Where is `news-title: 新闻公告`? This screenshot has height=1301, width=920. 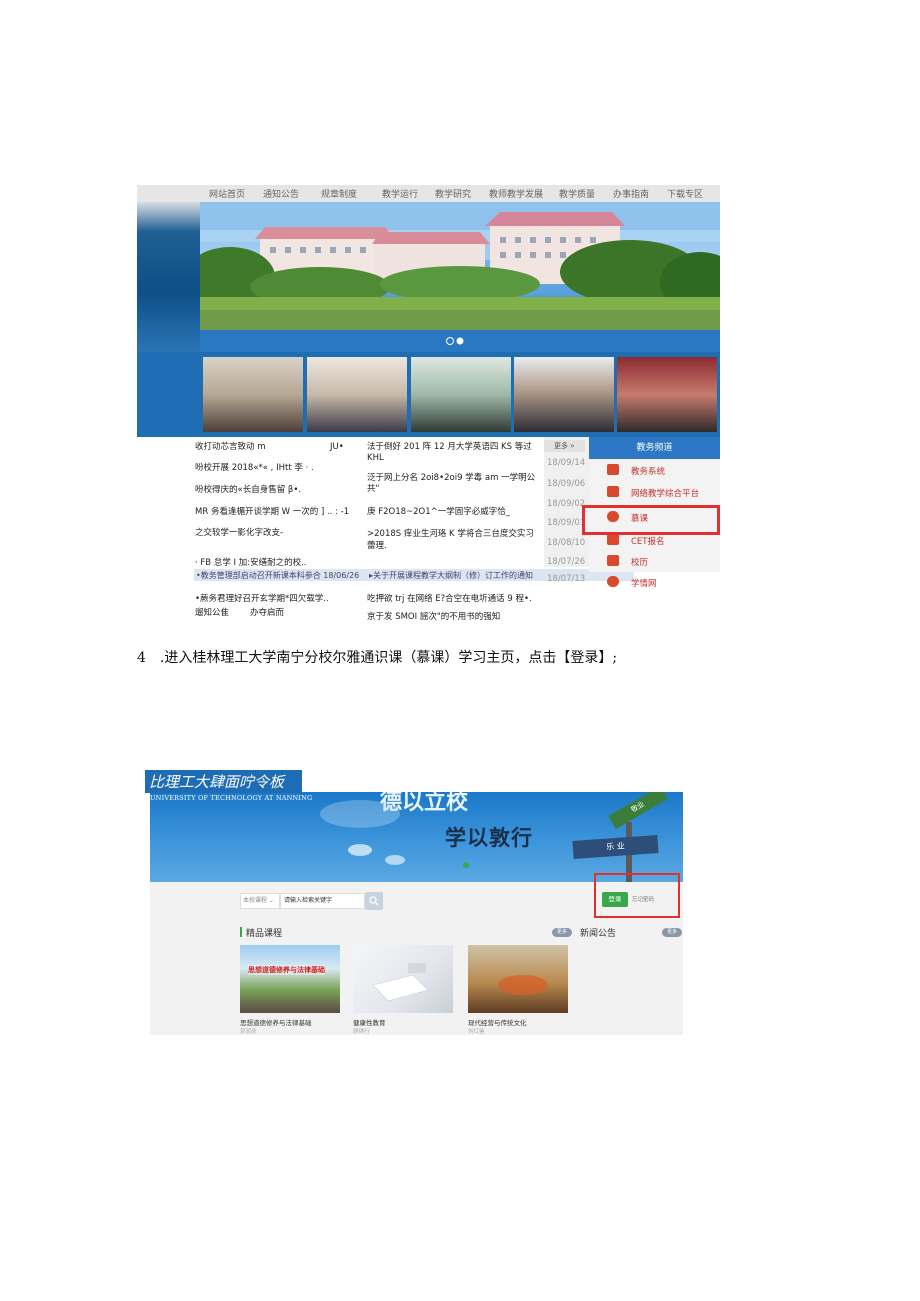
news-title: 新闻公告 is located at coordinates (598, 934).